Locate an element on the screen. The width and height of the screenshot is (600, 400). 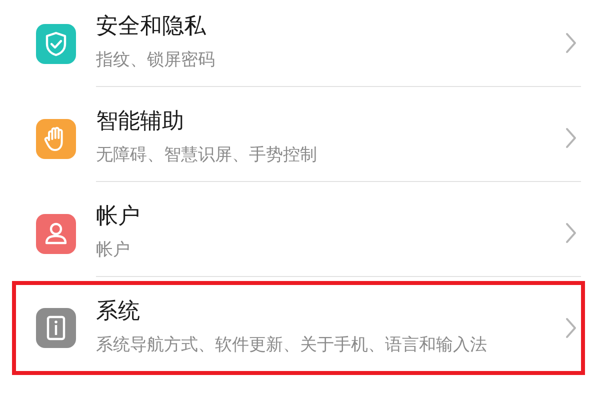
setting-title: 智能辅助 is located at coordinates (140, 122).